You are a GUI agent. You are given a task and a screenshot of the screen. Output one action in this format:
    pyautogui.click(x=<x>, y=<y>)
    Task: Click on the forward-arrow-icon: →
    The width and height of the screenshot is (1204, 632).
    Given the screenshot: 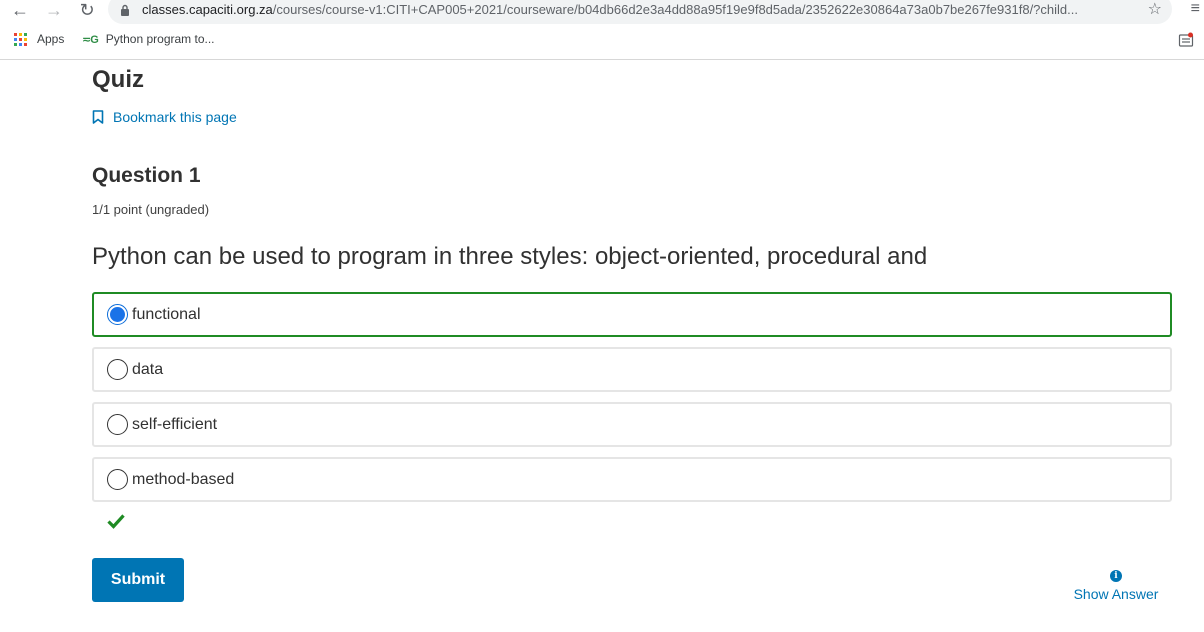 What is the action you would take?
    pyautogui.click(x=54, y=10)
    